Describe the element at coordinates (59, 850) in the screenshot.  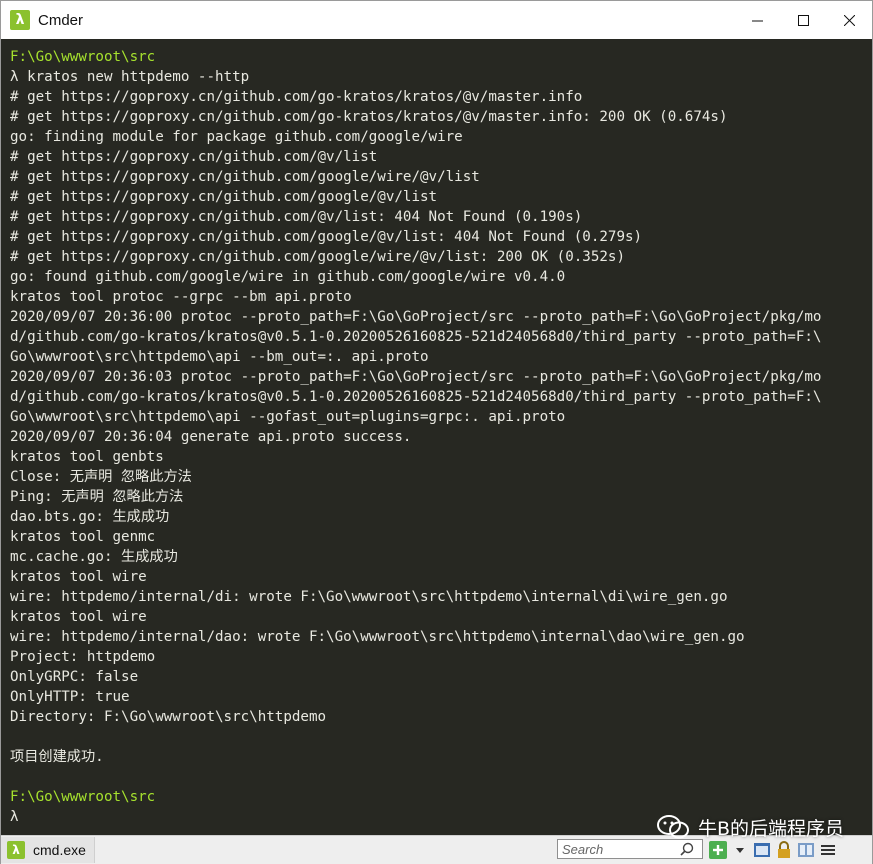
I see `tab-label: cmd.exe` at that location.